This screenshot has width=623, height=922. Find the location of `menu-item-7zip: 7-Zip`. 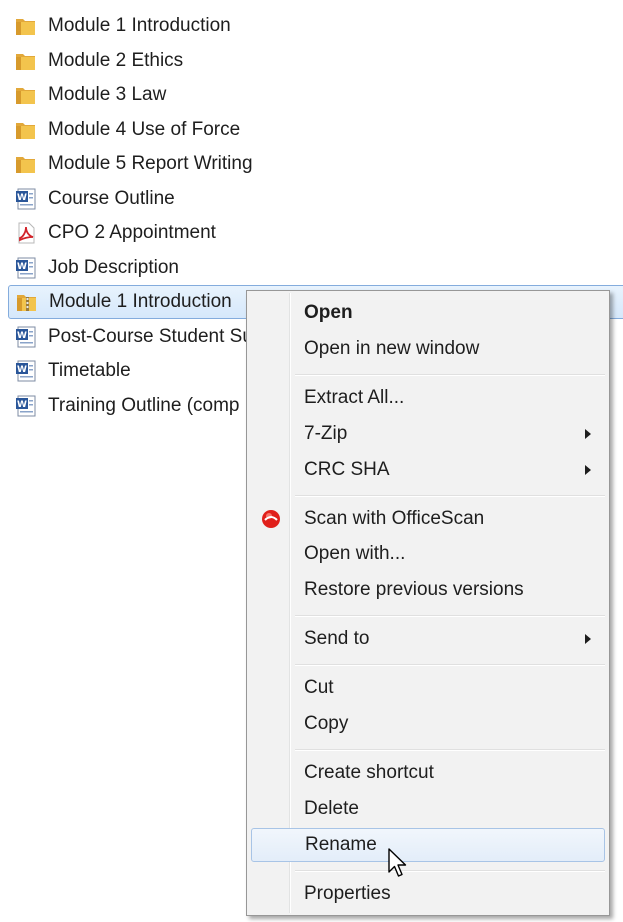

menu-item-7zip: 7-Zip is located at coordinates (428, 434).